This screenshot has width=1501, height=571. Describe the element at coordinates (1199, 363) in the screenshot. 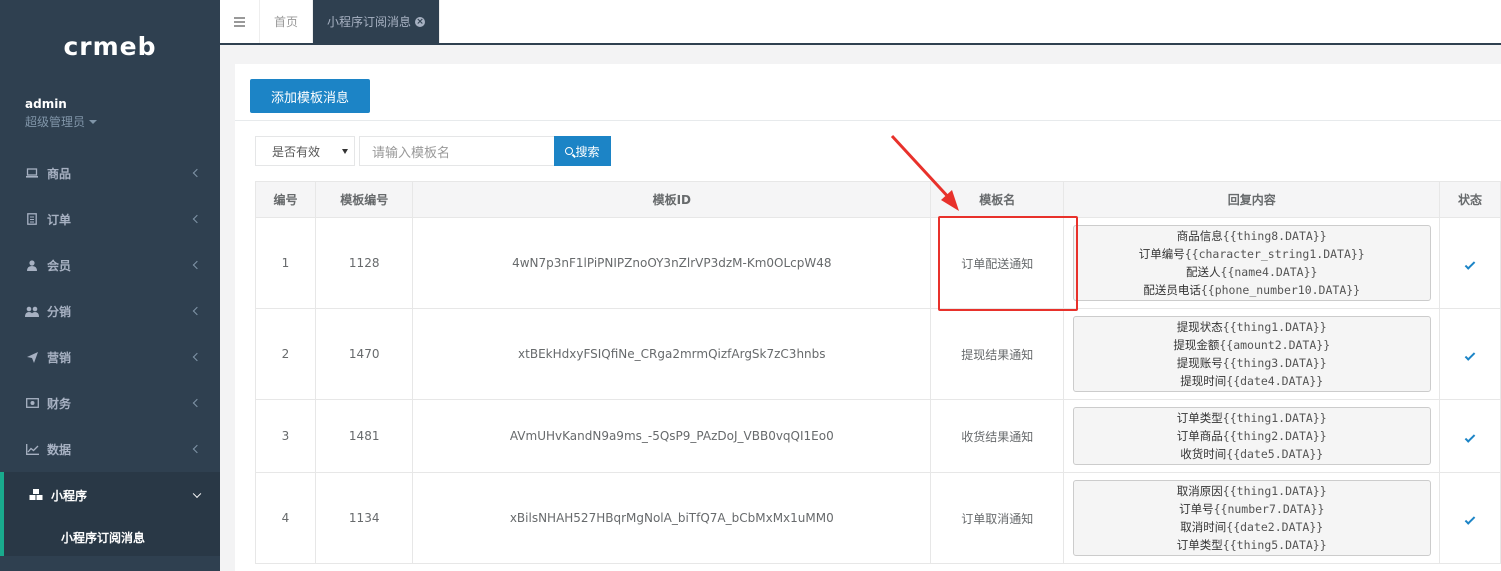

I see `reply-label: 提现账号` at that location.